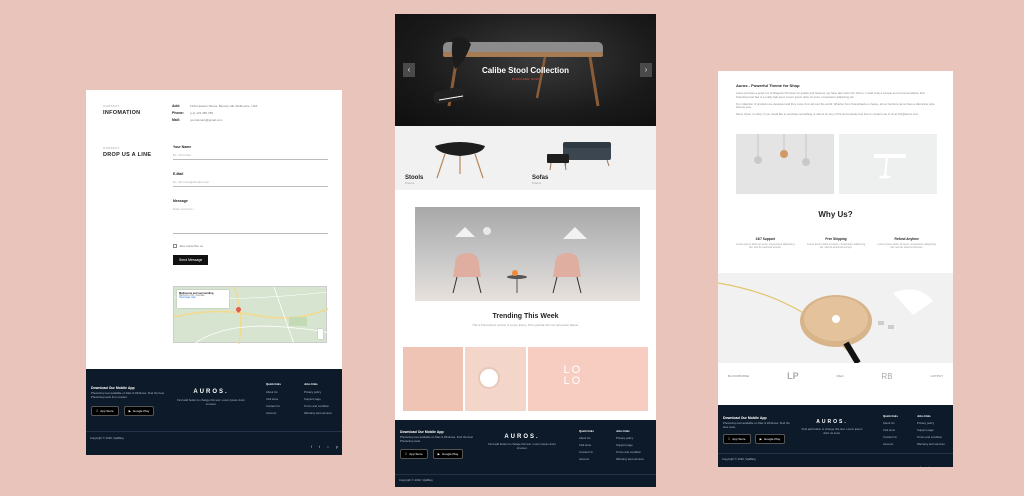 Image resolution: width=1024 pixels, height=496 pixels. I want to click on category-strip: Stools 8 items Sofas 8 items, so click(525, 158).